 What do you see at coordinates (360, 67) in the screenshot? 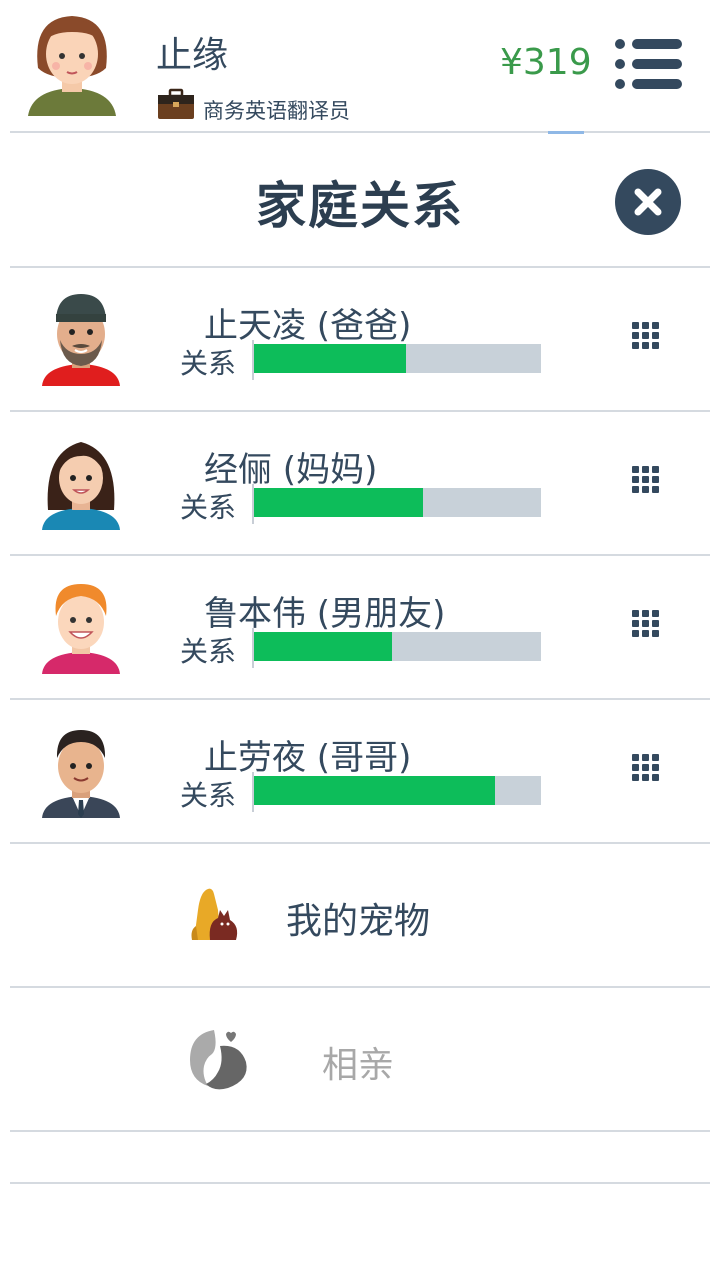
I see `header: 止缘 商务英语翻译员 ¥319` at bounding box center [360, 67].